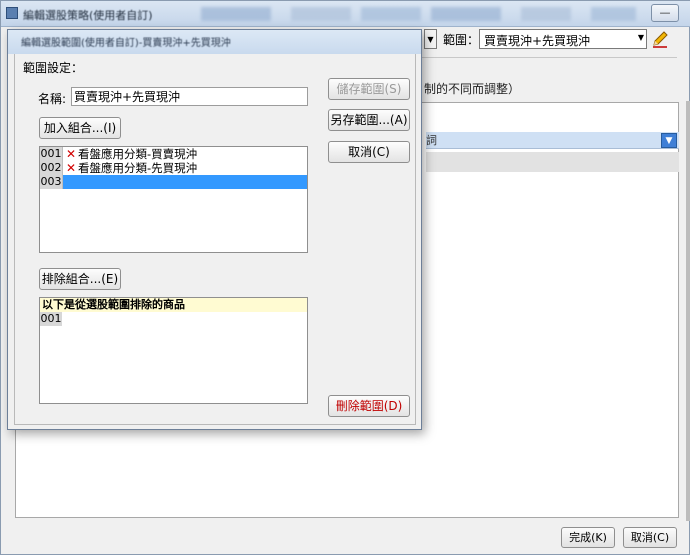 The height and width of the screenshot is (555, 690). What do you see at coordinates (665, 13) in the screenshot?
I see `minimize-button: —` at bounding box center [665, 13].